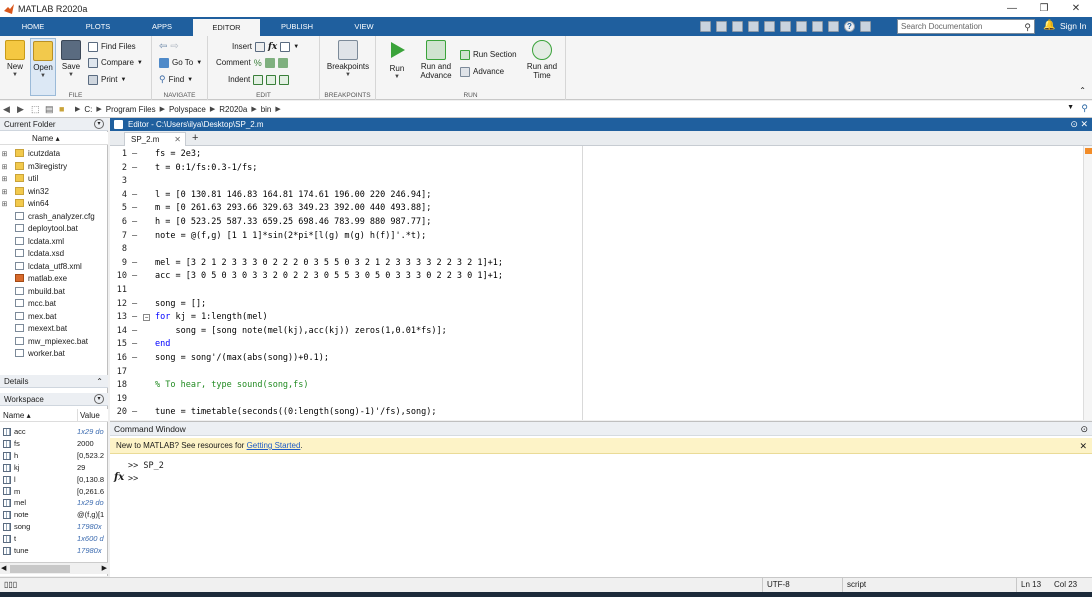 The width and height of the screenshot is (1092, 597). What do you see at coordinates (542, 59) in the screenshot?
I see `run-and-time-button: Run and Time` at bounding box center [542, 59].